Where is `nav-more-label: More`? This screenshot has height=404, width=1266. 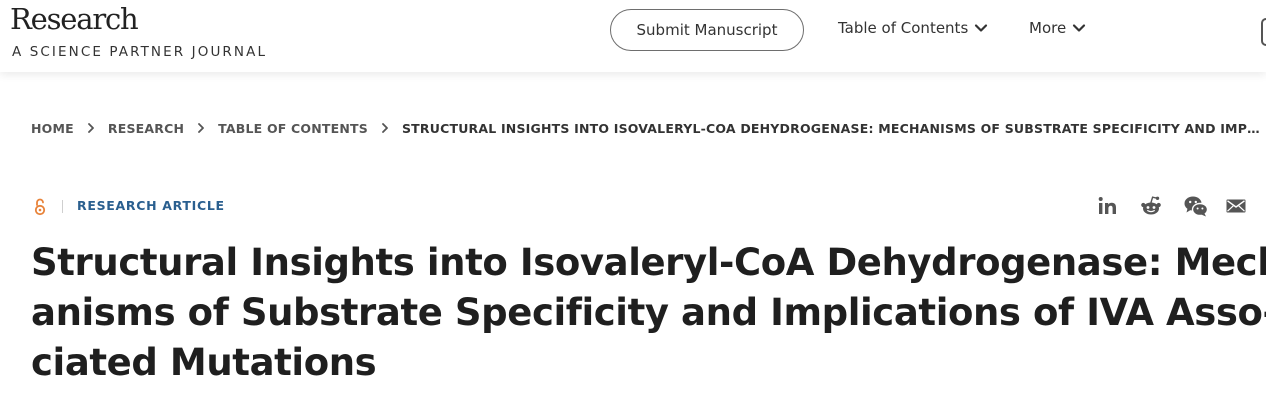 nav-more-label: More is located at coordinates (1048, 28).